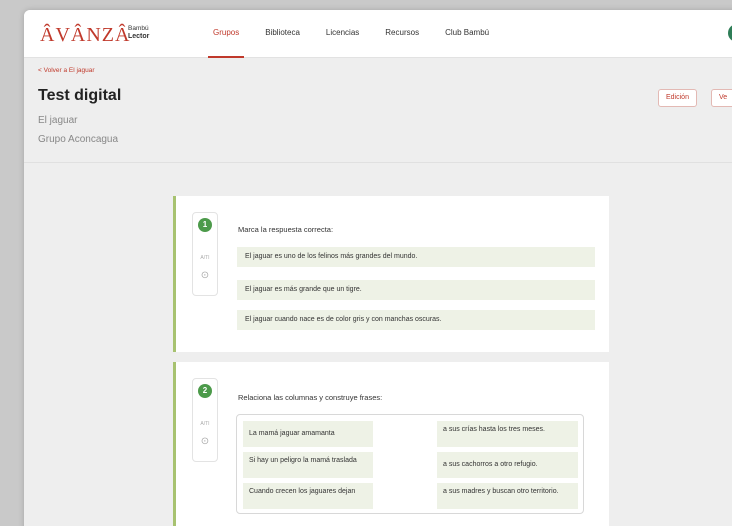 Image resolution: width=732 pixels, height=526 pixels. Describe the element at coordinates (85, 35) in the screenshot. I see `brand-logo: ÂVÂNZÂ` at that location.